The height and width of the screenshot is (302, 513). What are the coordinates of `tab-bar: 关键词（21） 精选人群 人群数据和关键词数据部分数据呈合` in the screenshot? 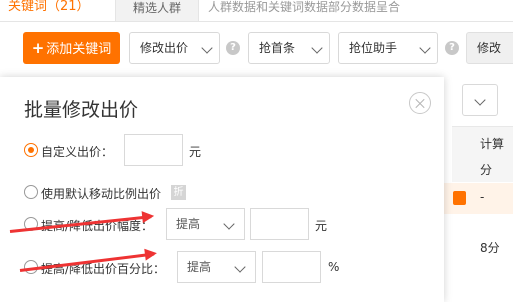 It's located at (256, 11).